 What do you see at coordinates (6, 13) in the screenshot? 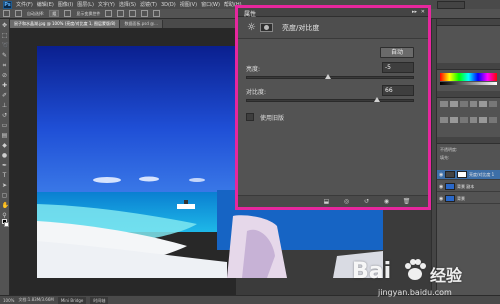
I see `move-tool-icon` at bounding box center [6, 13].